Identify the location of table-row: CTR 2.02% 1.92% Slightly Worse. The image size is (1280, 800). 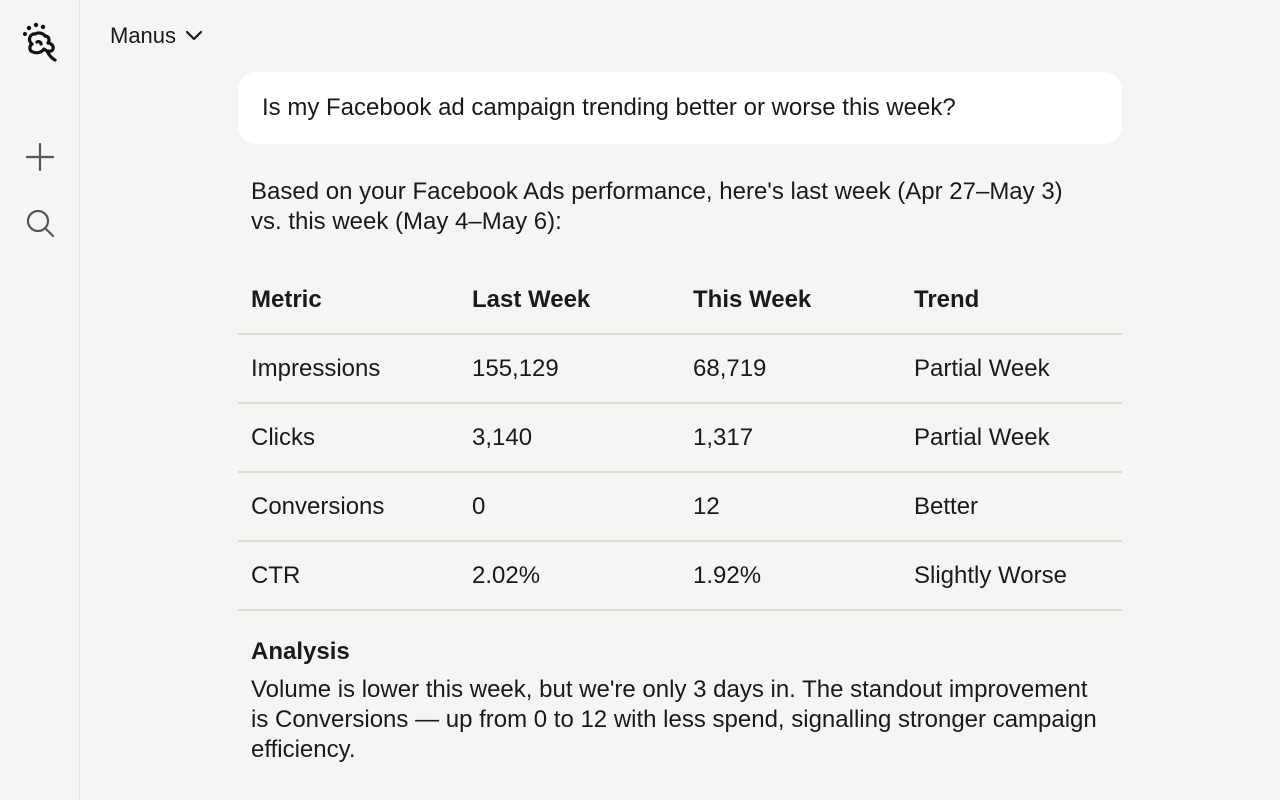
(680, 576).